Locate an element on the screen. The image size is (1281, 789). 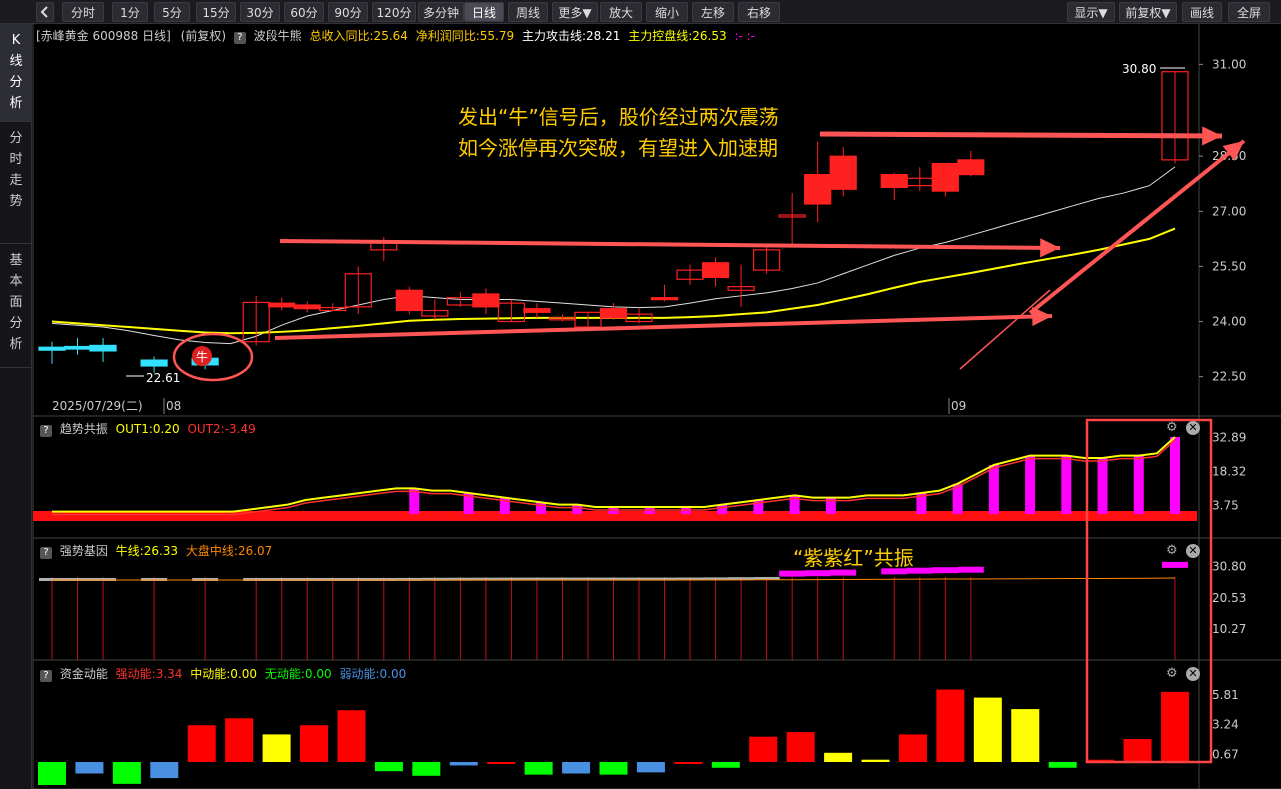
xaxis-month-sep: 09 is located at coordinates (958, 406).